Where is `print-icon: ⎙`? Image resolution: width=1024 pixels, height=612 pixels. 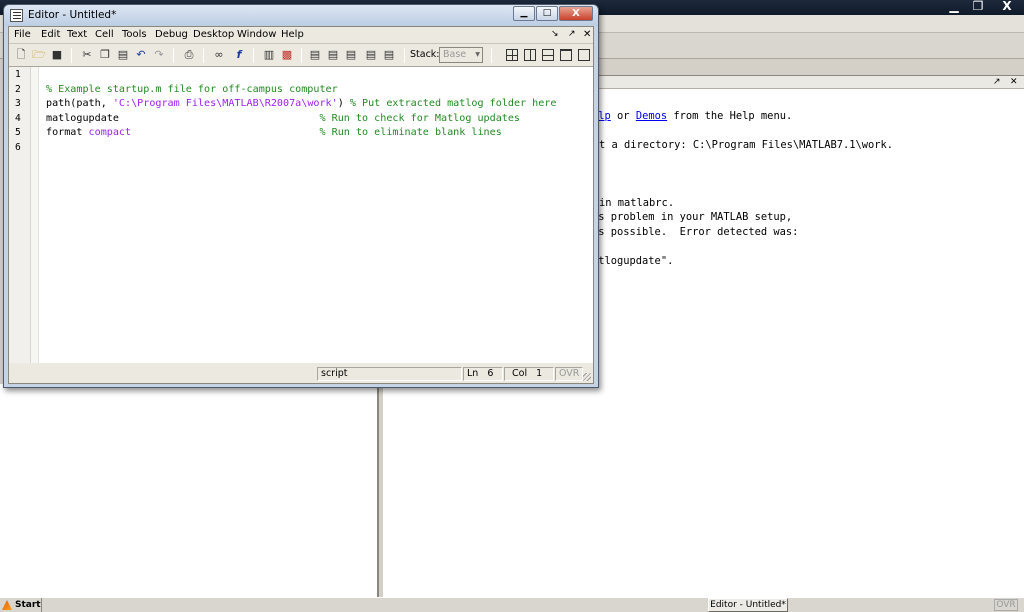
print-icon: ⎙ is located at coordinates (189, 55).